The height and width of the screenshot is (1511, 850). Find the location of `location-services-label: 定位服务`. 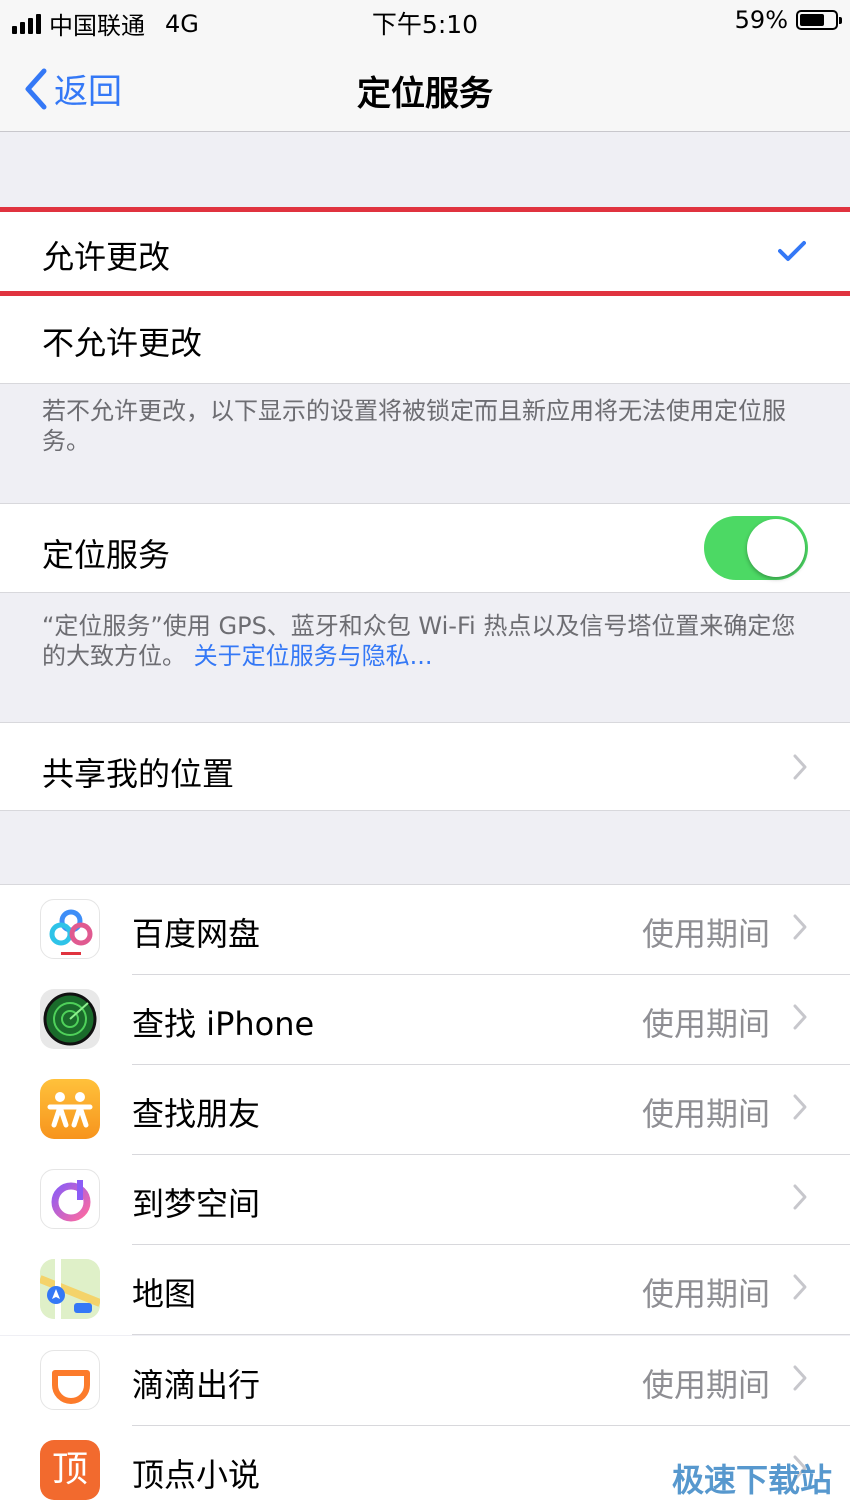

location-services-label: 定位服务 is located at coordinates (106, 555).